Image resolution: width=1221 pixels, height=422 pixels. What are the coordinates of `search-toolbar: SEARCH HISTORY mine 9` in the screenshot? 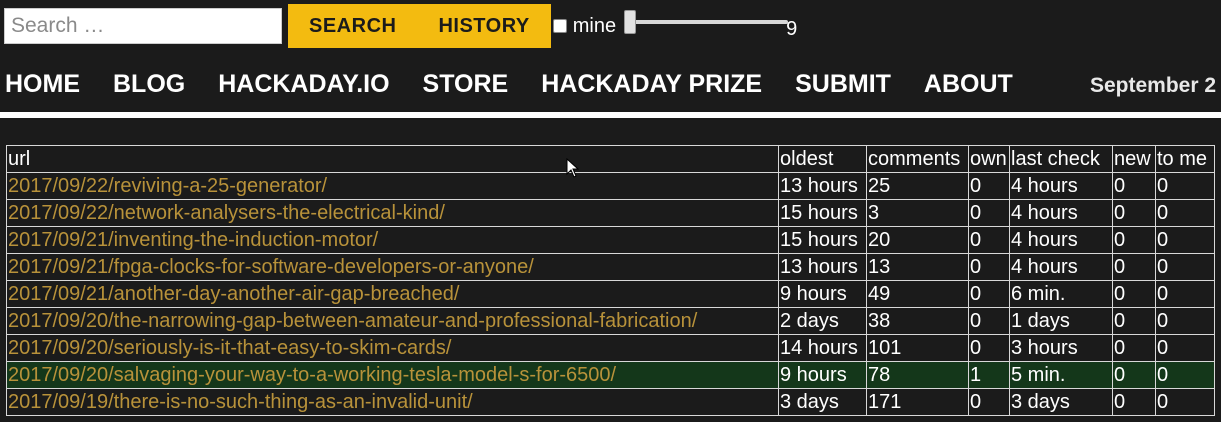 It's located at (401, 26).